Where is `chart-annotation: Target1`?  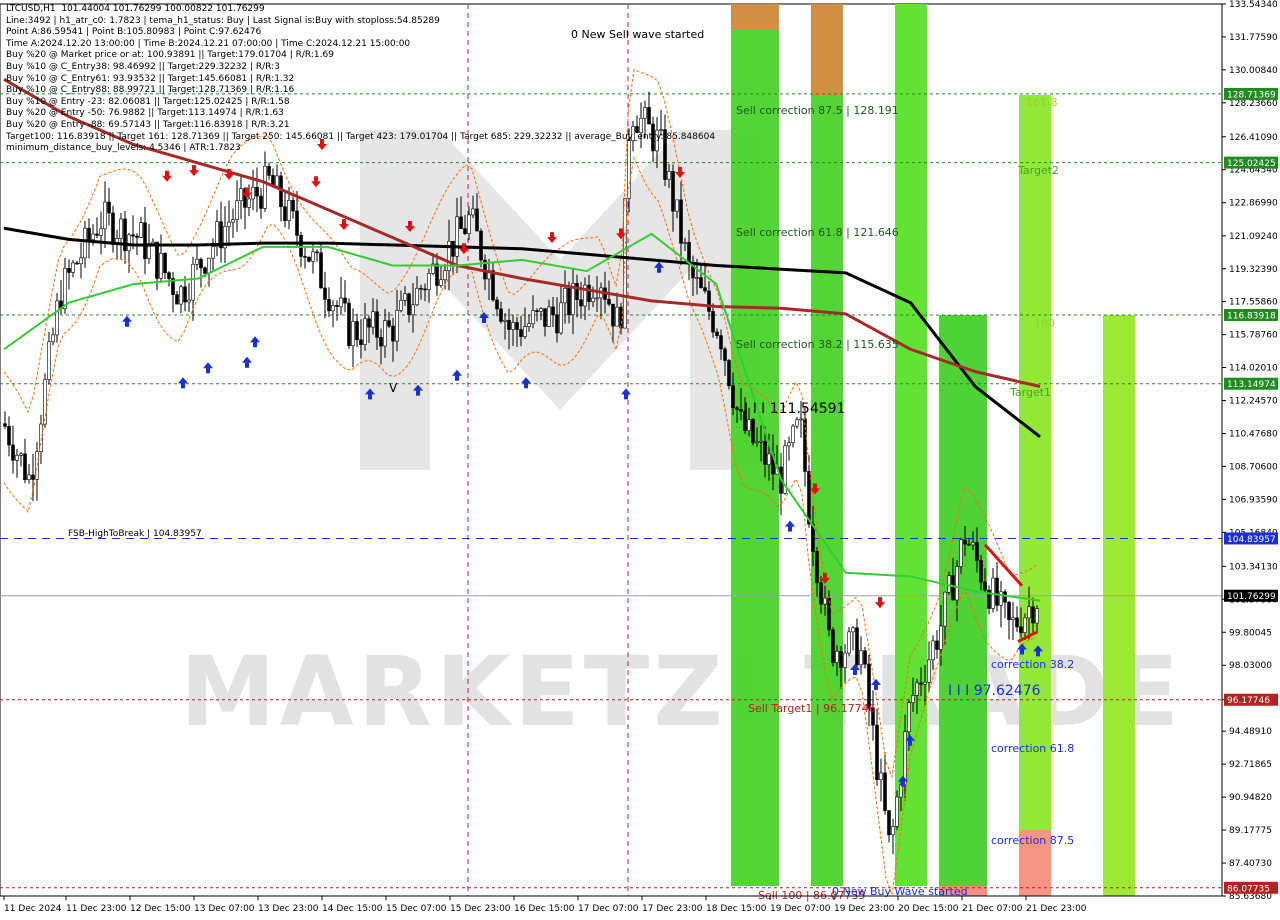 chart-annotation: Target1 is located at coordinates (1030, 392).